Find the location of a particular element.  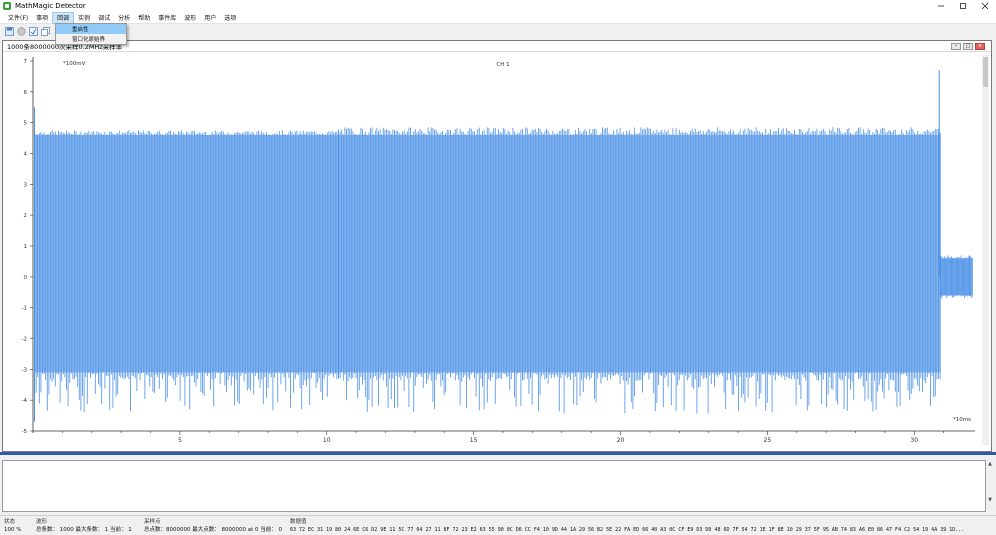

check-icon is located at coordinates (33, 31).